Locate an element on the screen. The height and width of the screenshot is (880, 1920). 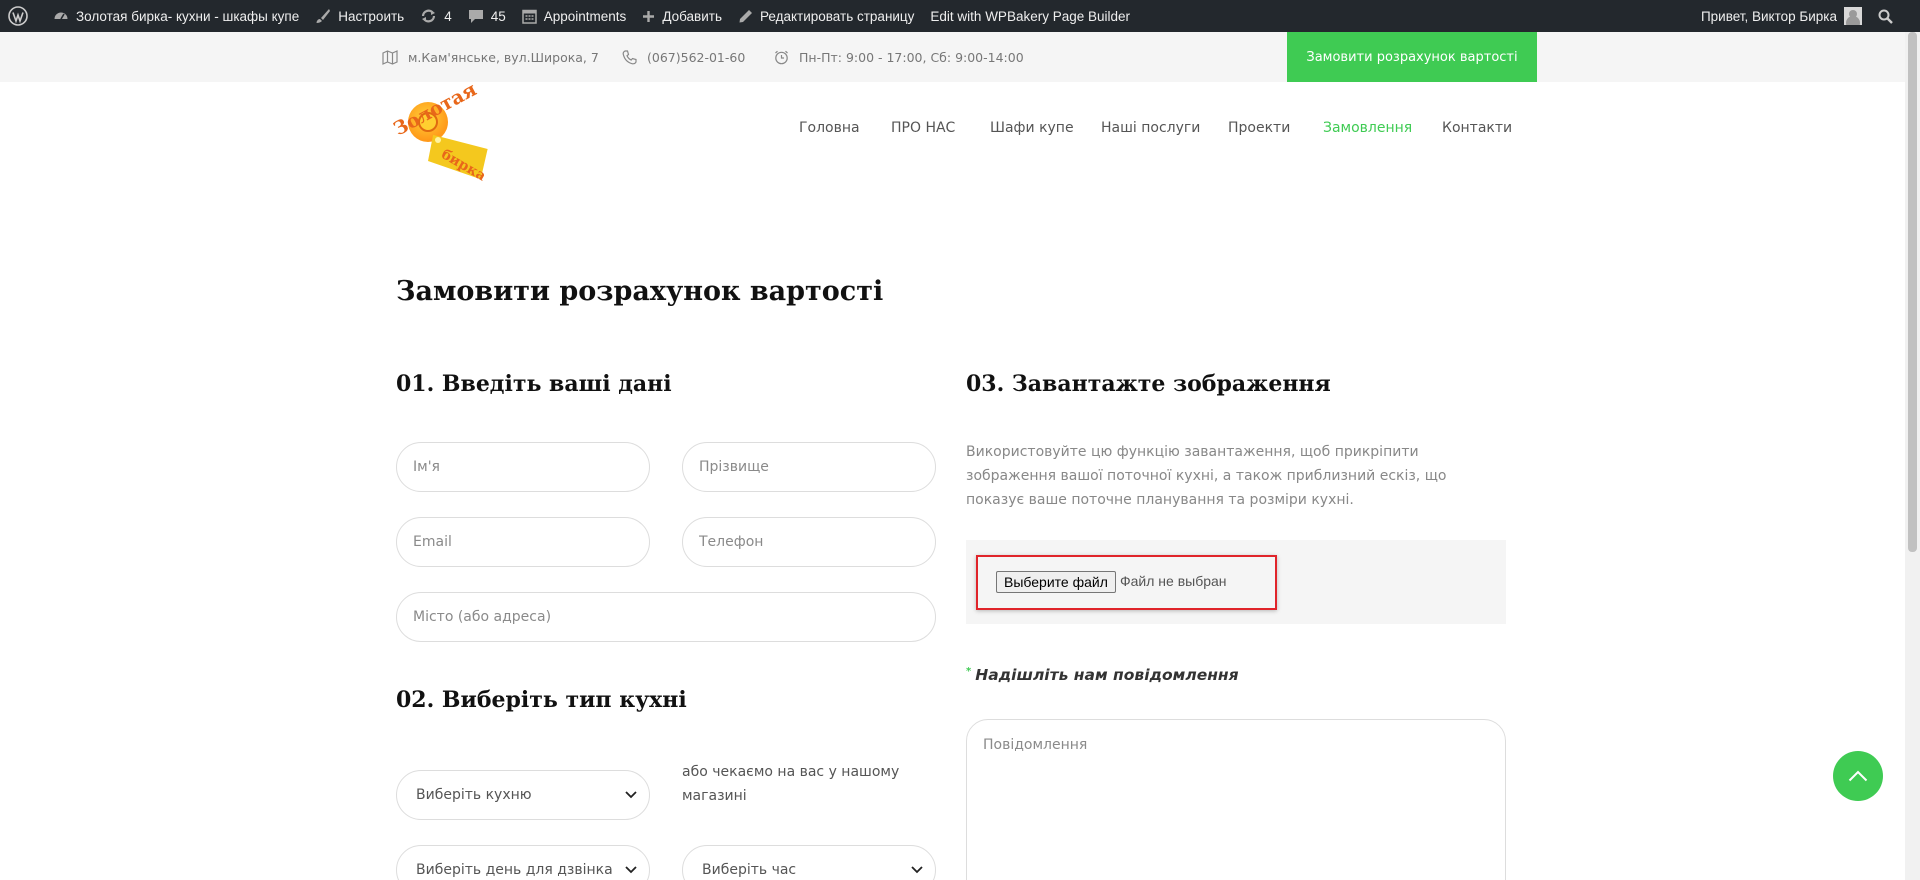
admin-updates: 4 is located at coordinates (436, 16).